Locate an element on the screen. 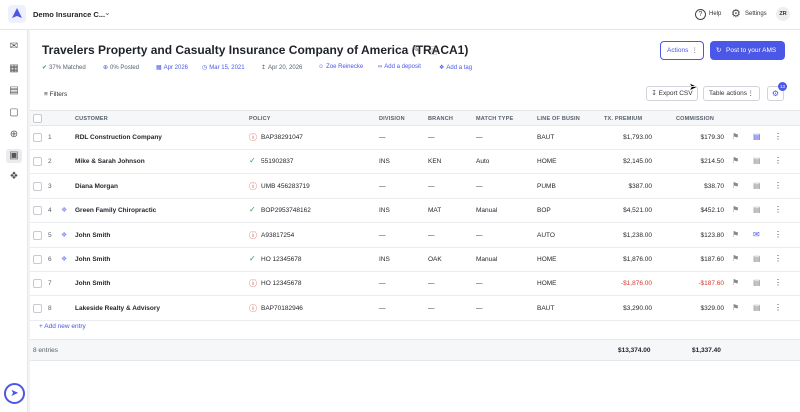  policy-cell: UMB 456283719 is located at coordinates (285, 186).